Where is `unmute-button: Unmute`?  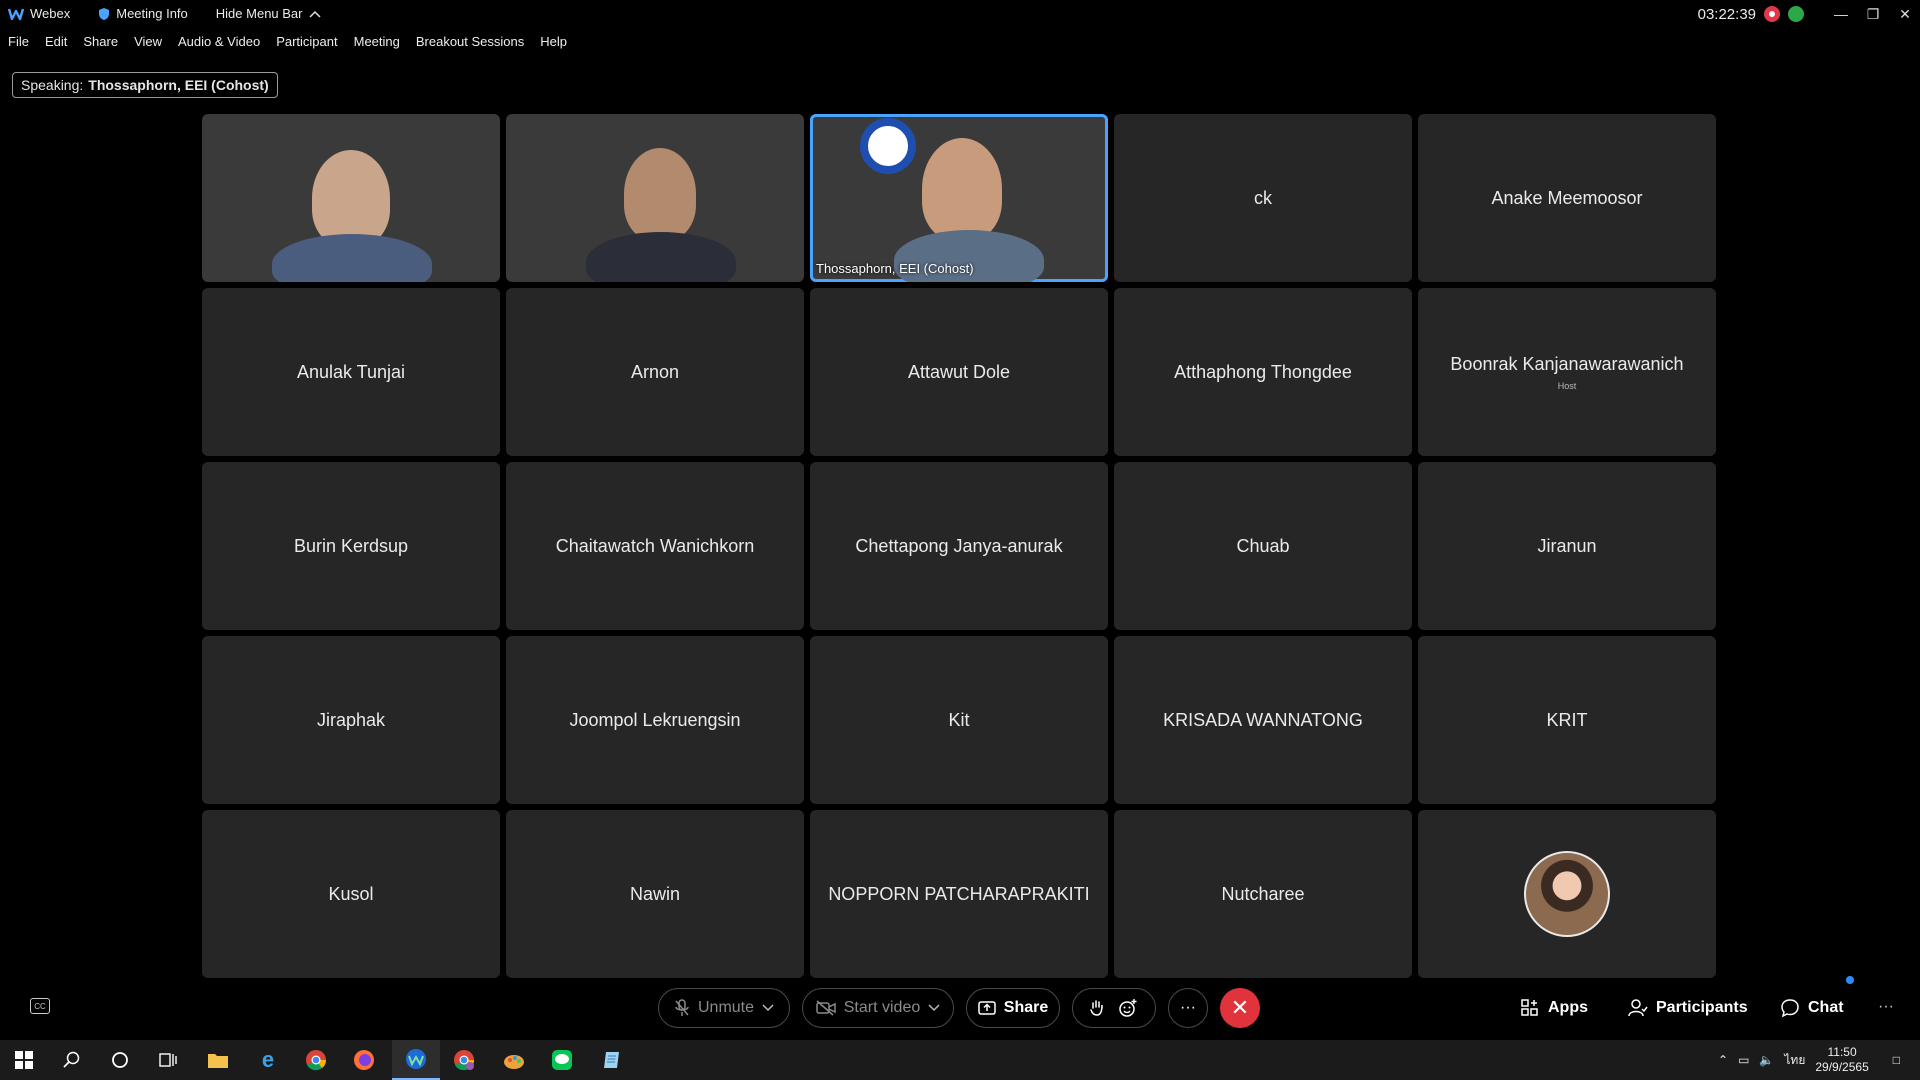 unmute-button: Unmute is located at coordinates (724, 1008).